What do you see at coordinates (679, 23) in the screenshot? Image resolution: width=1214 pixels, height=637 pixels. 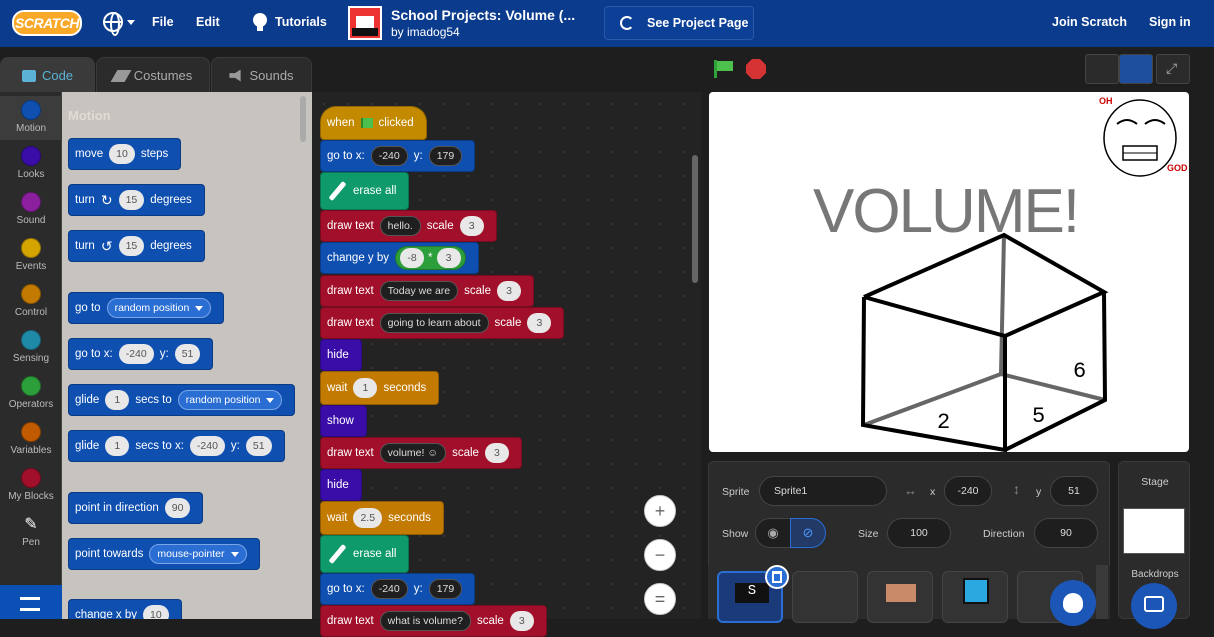 I see `see-project-page-button: See Project Page` at bounding box center [679, 23].